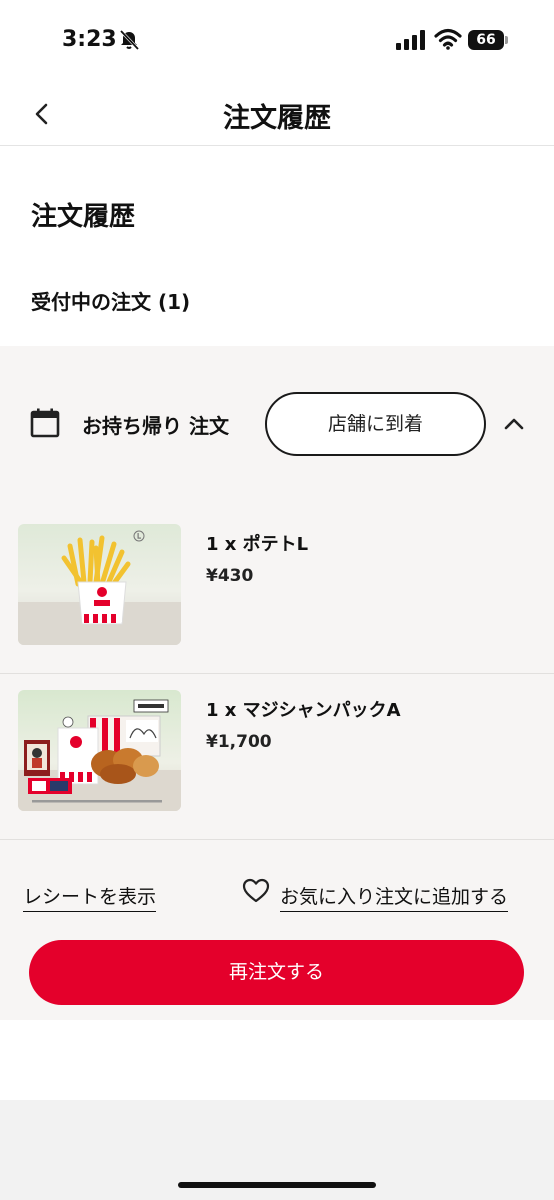  Describe the element at coordinates (239, 742) in the screenshot. I see `item-price: ¥1,700` at that location.